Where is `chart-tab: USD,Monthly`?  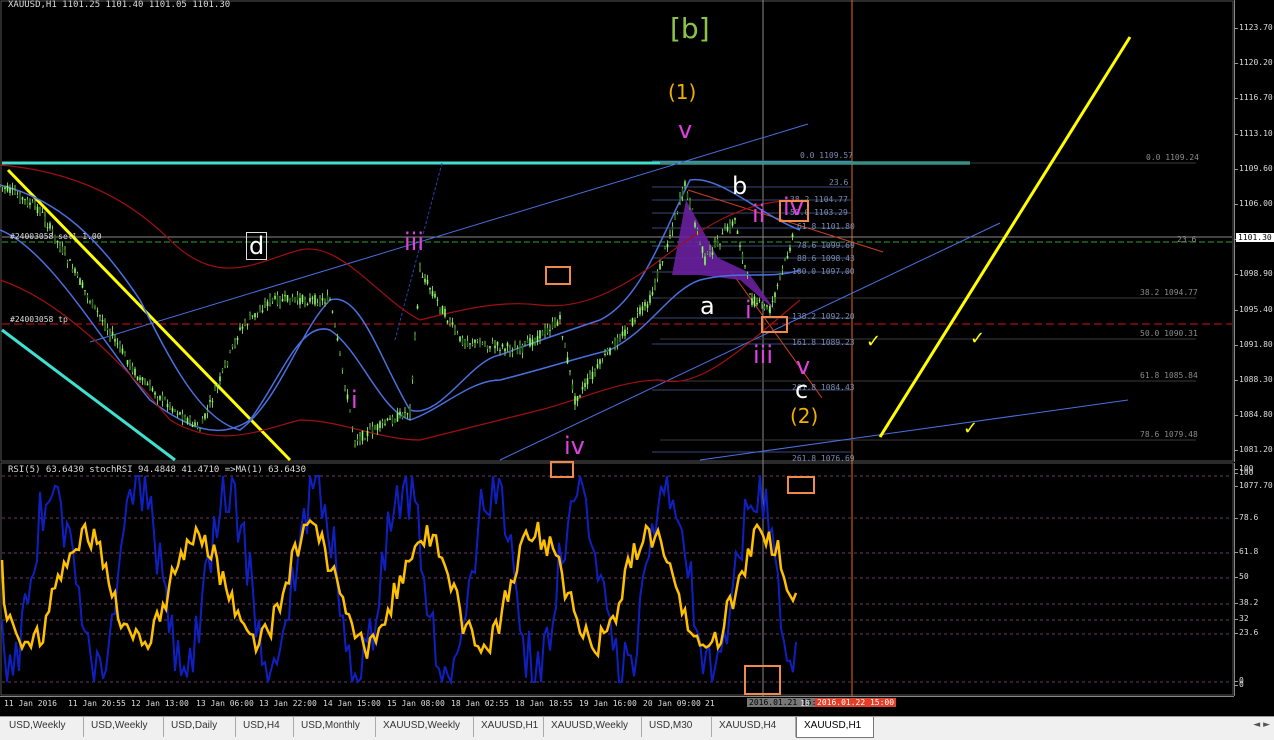
chart-tab: USD,Monthly is located at coordinates (335, 727).